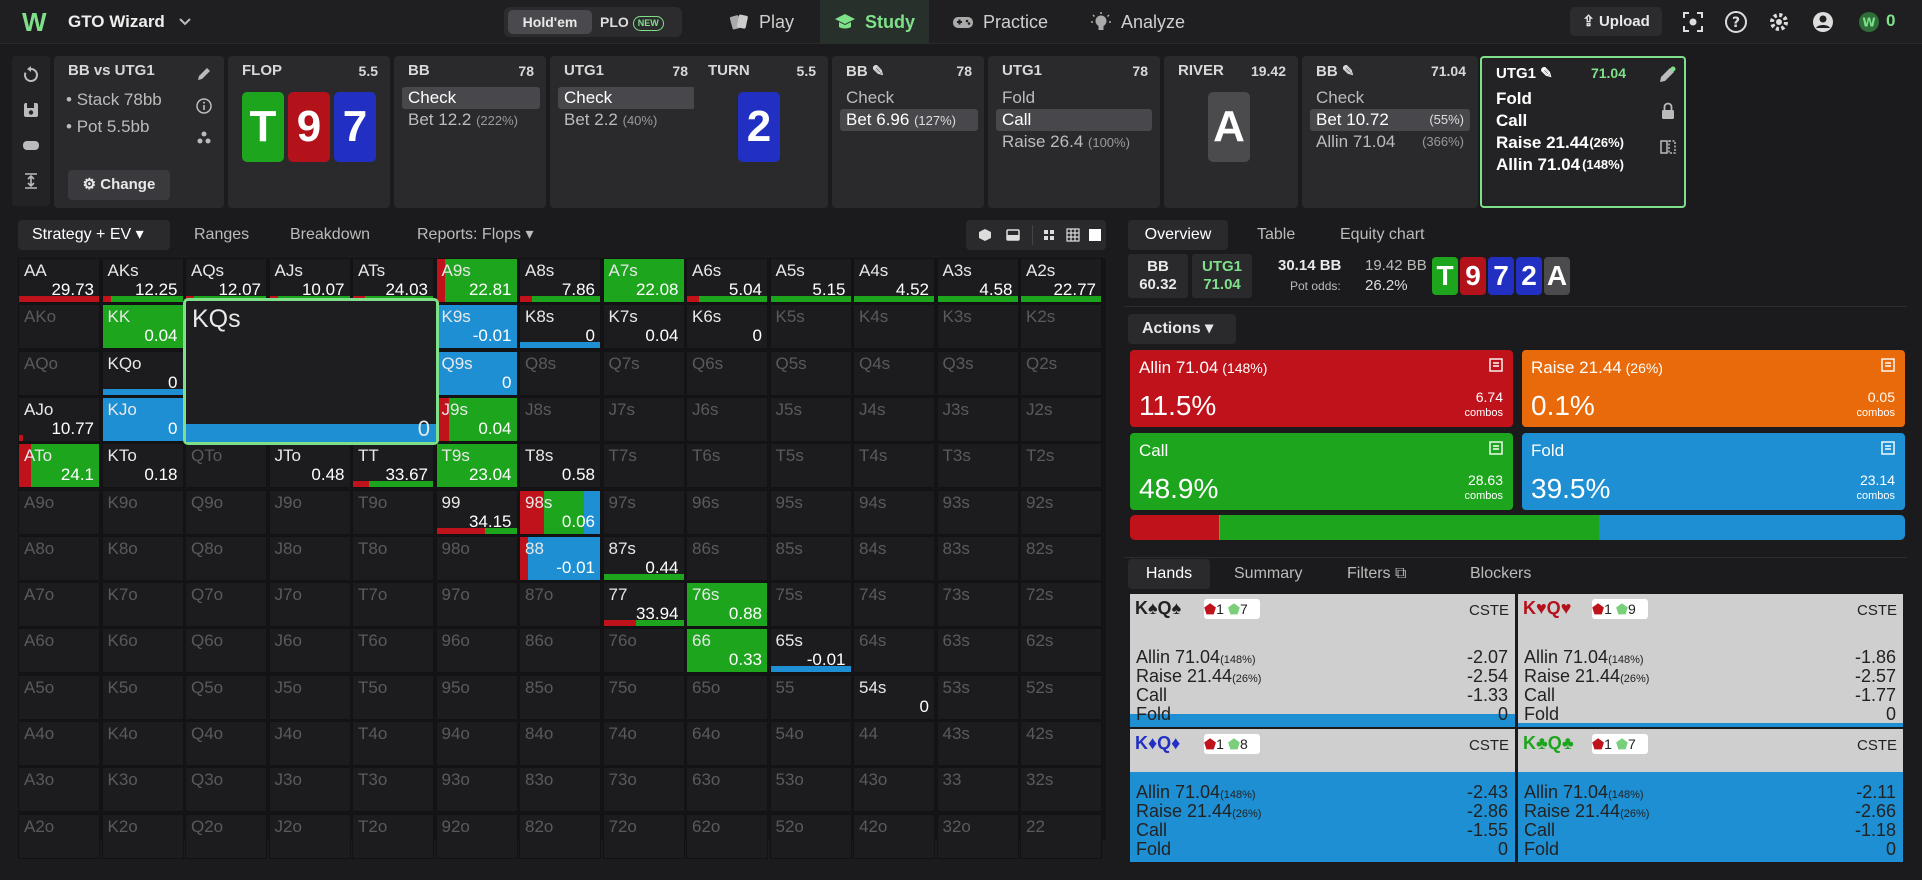 Image resolution: width=1922 pixels, height=880 pixels. What do you see at coordinates (977, 373) in the screenshot?
I see `hand-cell: Q3s` at bounding box center [977, 373].